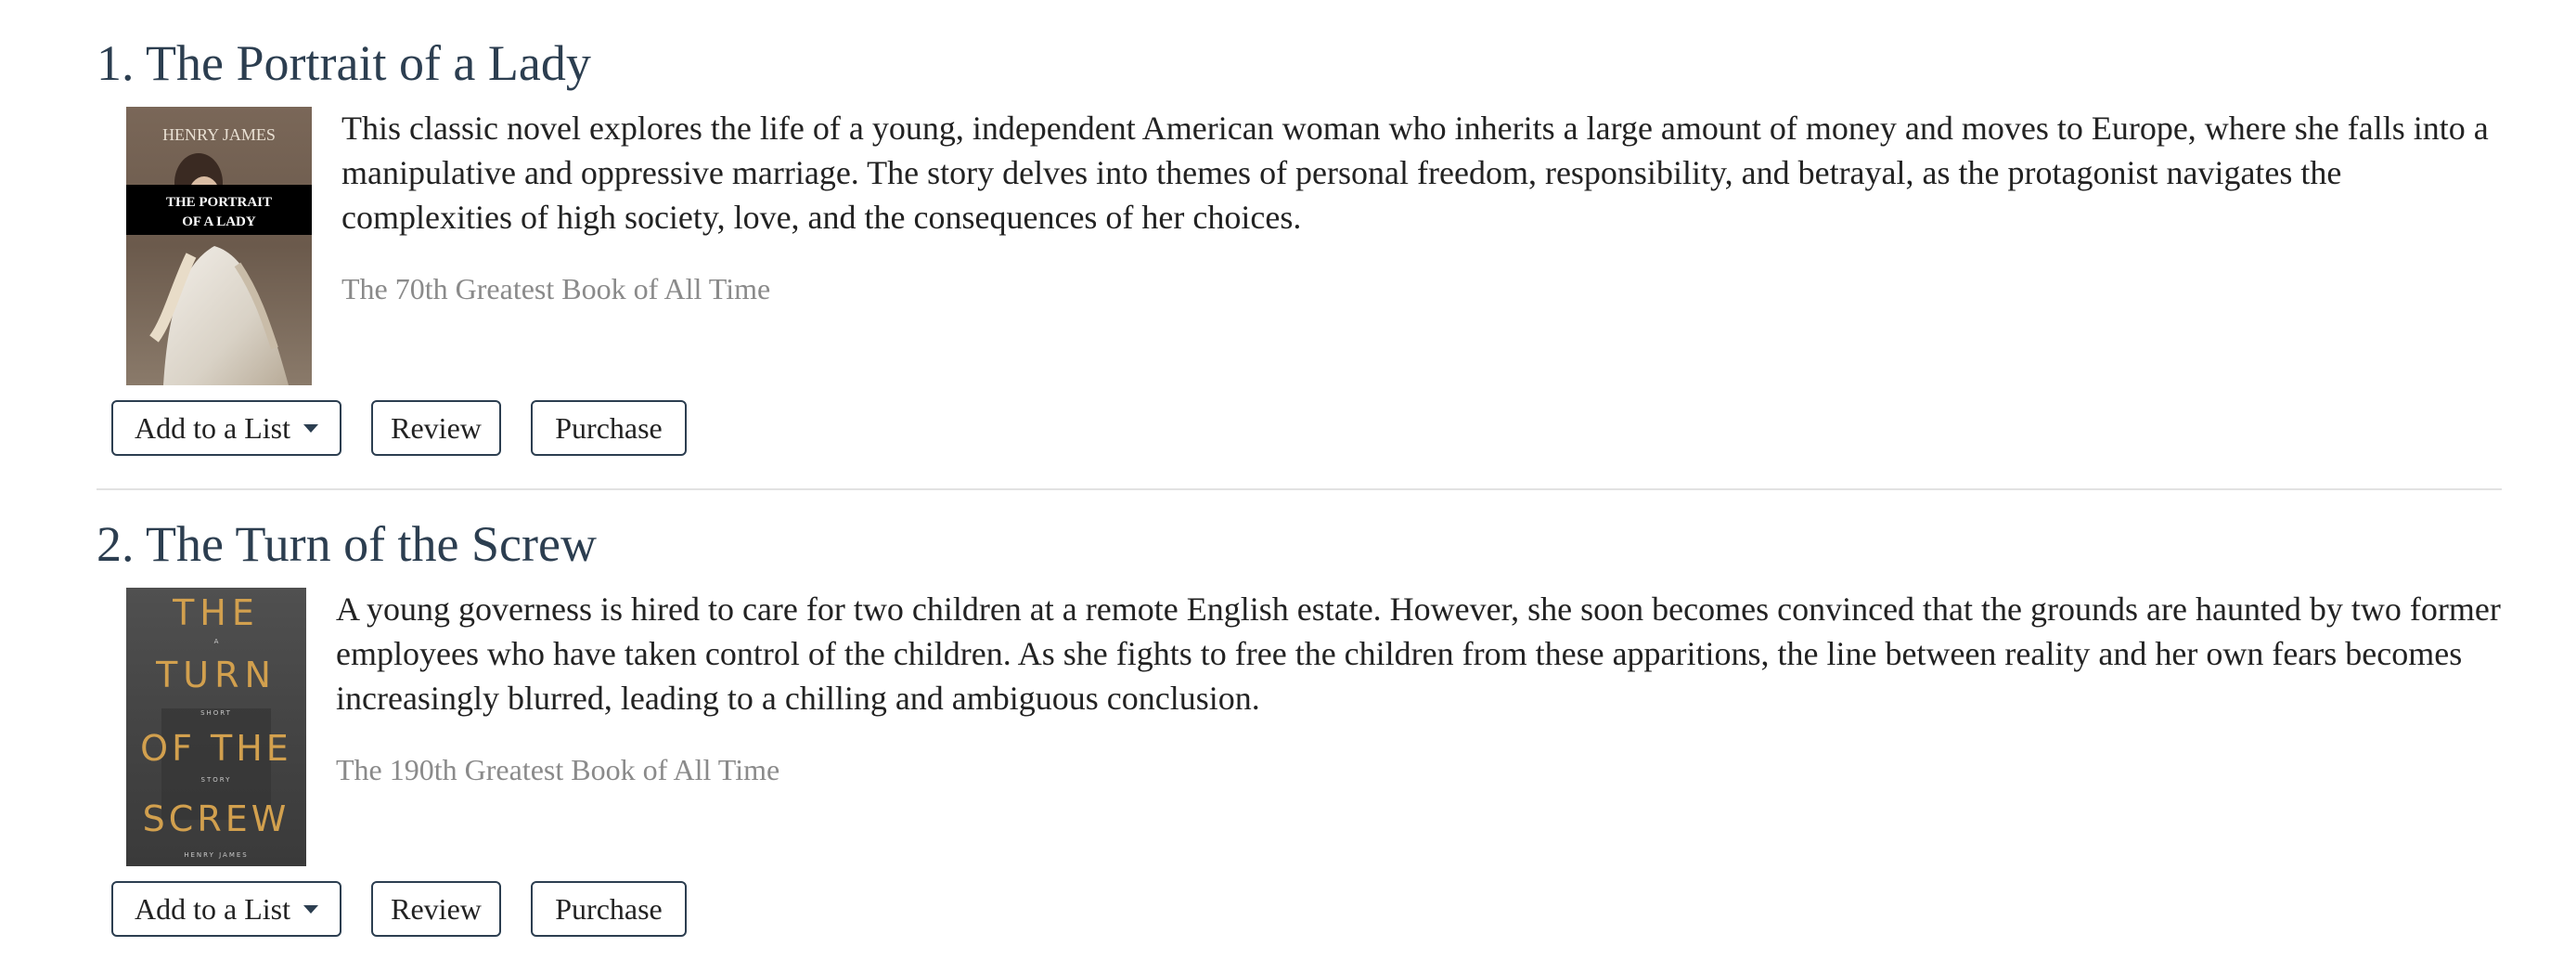  Describe the element at coordinates (216, 713) in the screenshot. I see `cover-small-text: SHORT` at that location.